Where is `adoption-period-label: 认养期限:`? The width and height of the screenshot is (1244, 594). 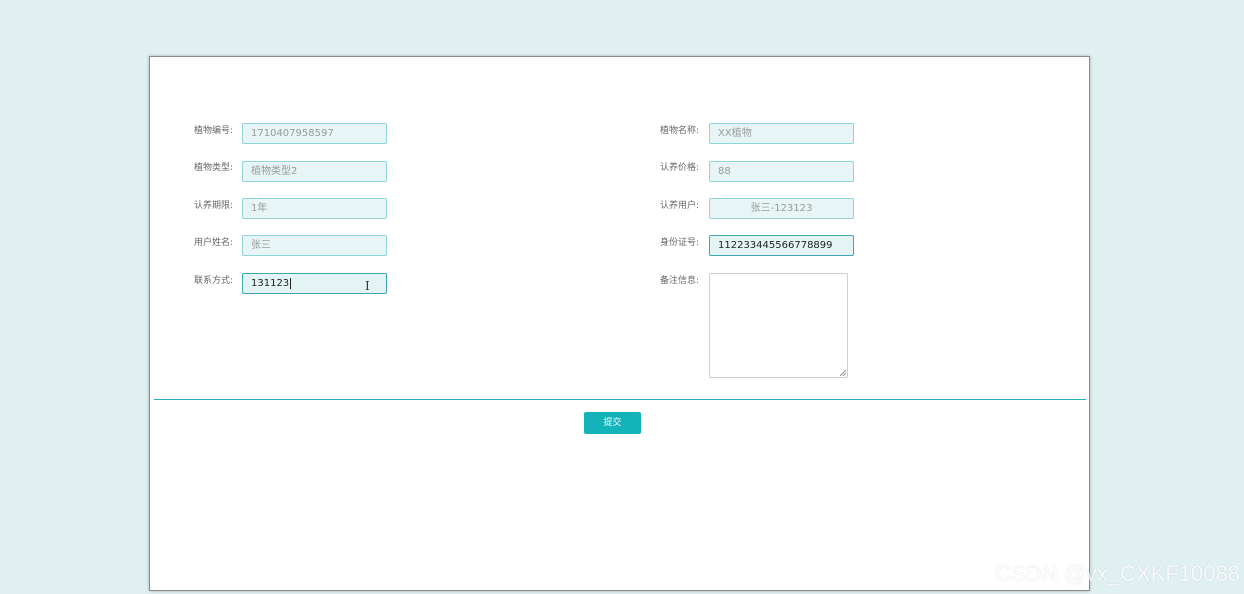
adoption-period-label: 认养期限: is located at coordinates (214, 206).